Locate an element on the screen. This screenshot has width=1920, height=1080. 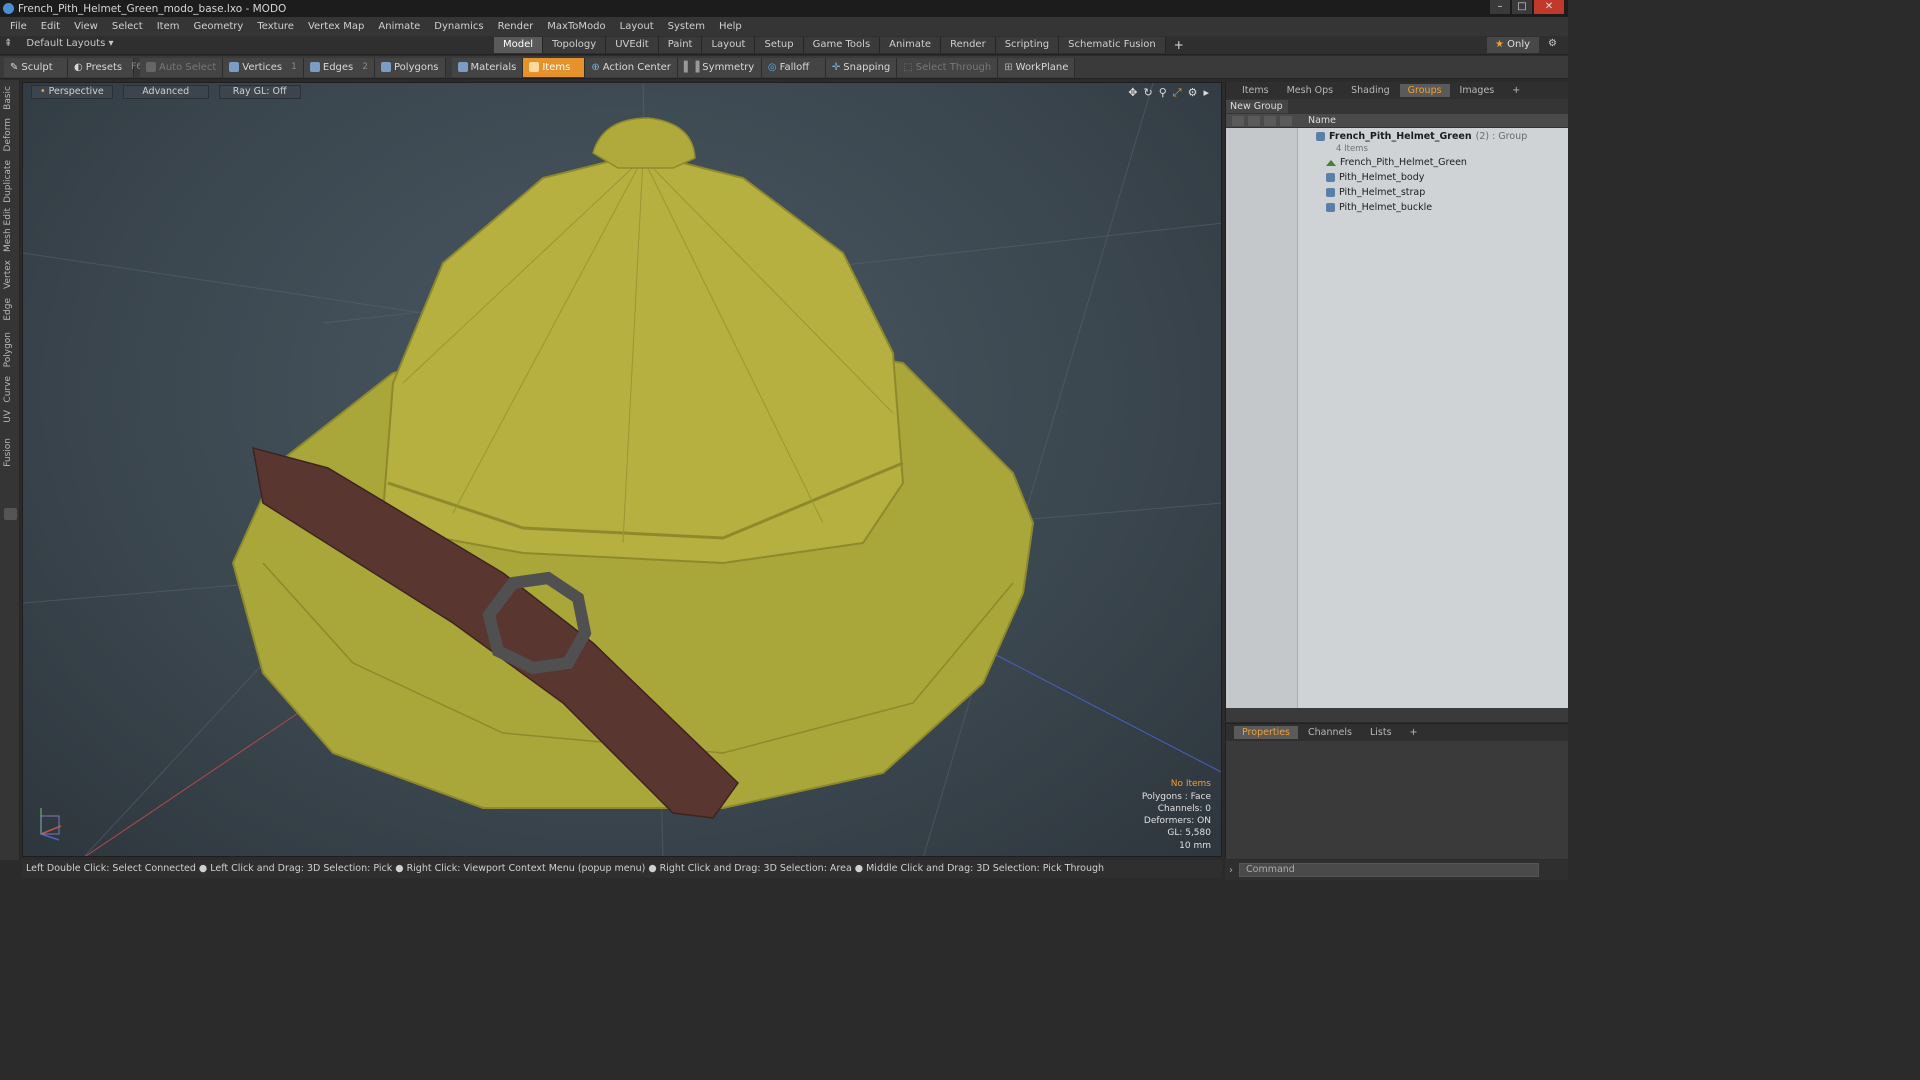
group-count: 4 Items is located at coordinates (1352, 149).